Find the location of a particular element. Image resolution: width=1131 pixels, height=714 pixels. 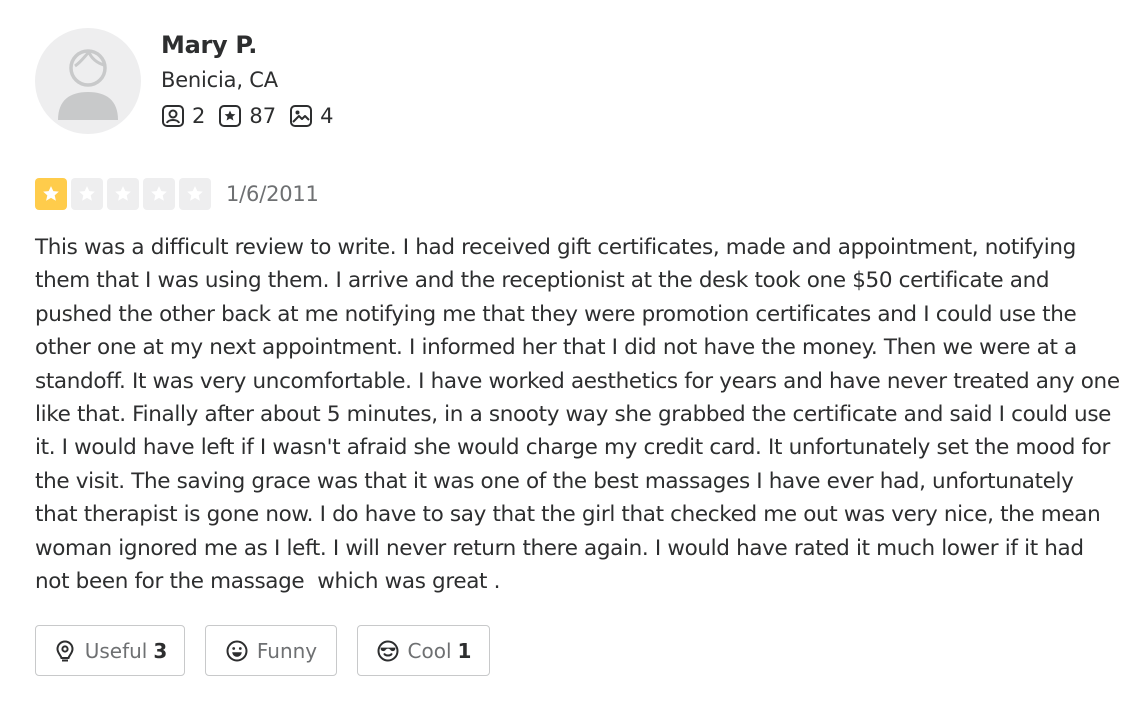

photos-count: 4 is located at coordinates (327, 116).